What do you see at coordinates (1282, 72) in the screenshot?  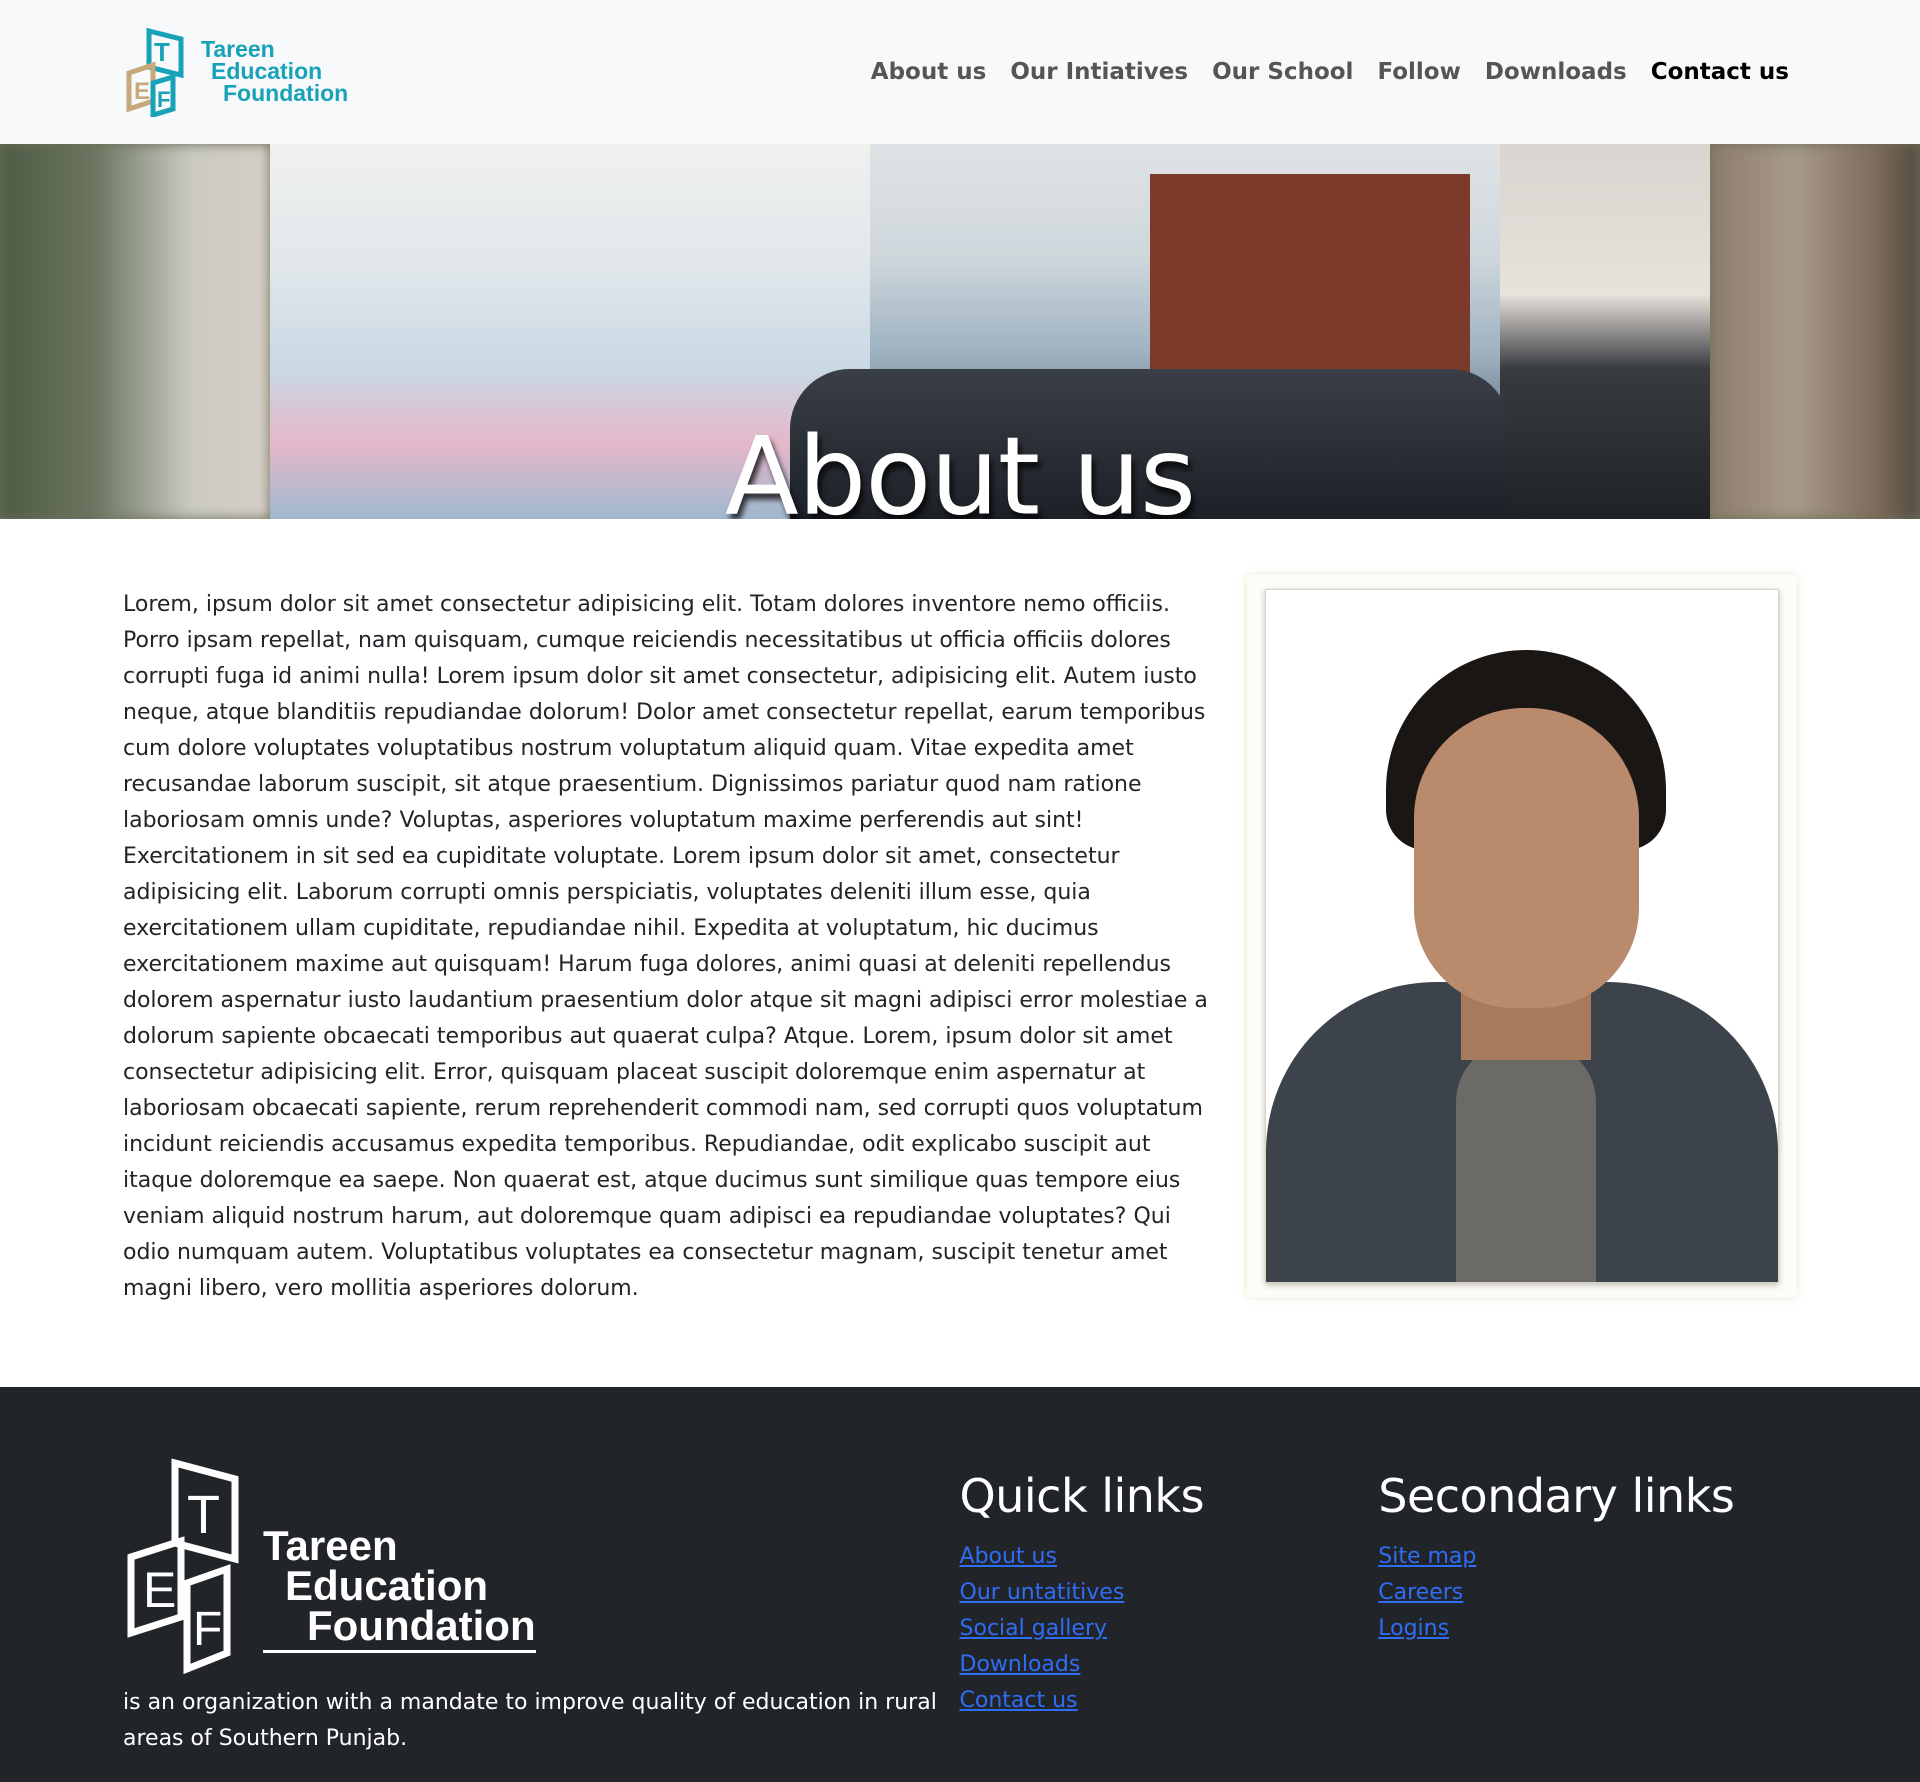 I see `nav-item-our-school: Our School` at bounding box center [1282, 72].